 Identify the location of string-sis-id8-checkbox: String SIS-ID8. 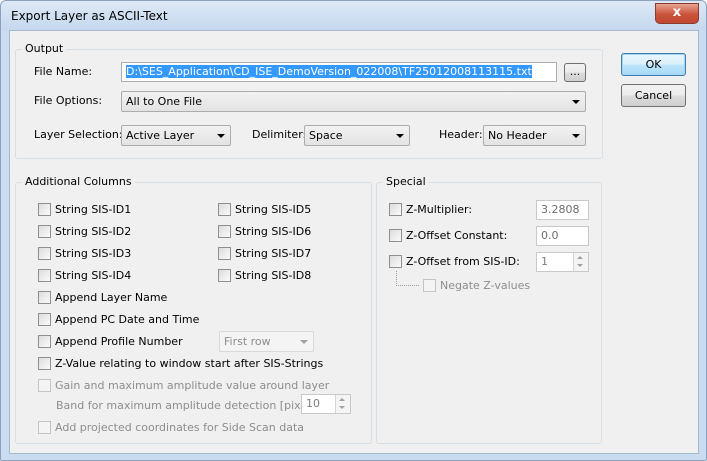
(264, 275).